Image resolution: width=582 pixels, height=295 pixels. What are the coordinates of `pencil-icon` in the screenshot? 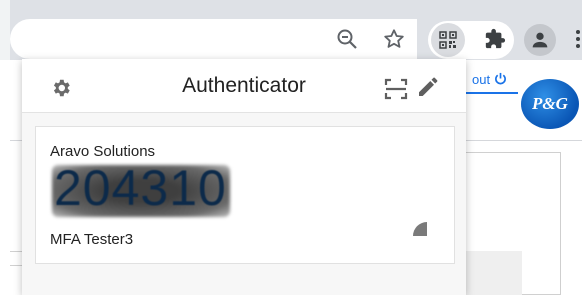 It's located at (429, 88).